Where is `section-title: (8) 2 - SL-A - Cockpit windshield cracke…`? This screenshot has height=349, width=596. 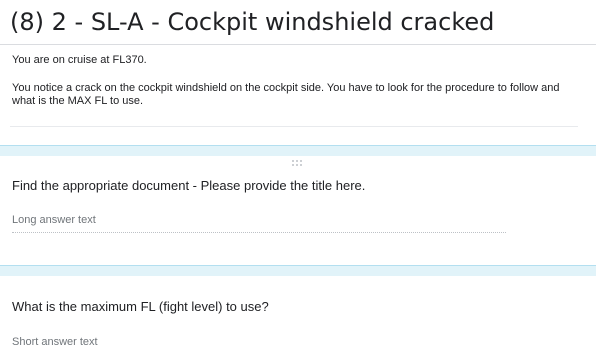 section-title: (8) 2 - SL-A - Cockpit windshield cracke… is located at coordinates (252, 22).